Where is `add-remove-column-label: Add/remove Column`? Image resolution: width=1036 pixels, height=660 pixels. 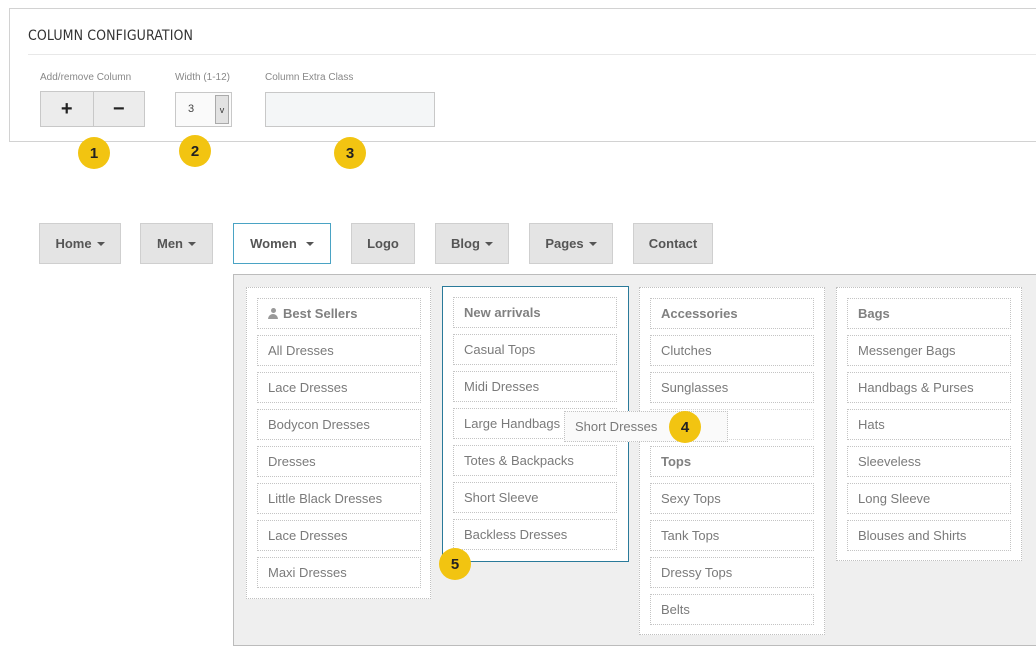
add-remove-column-label: Add/remove Column is located at coordinates (86, 77).